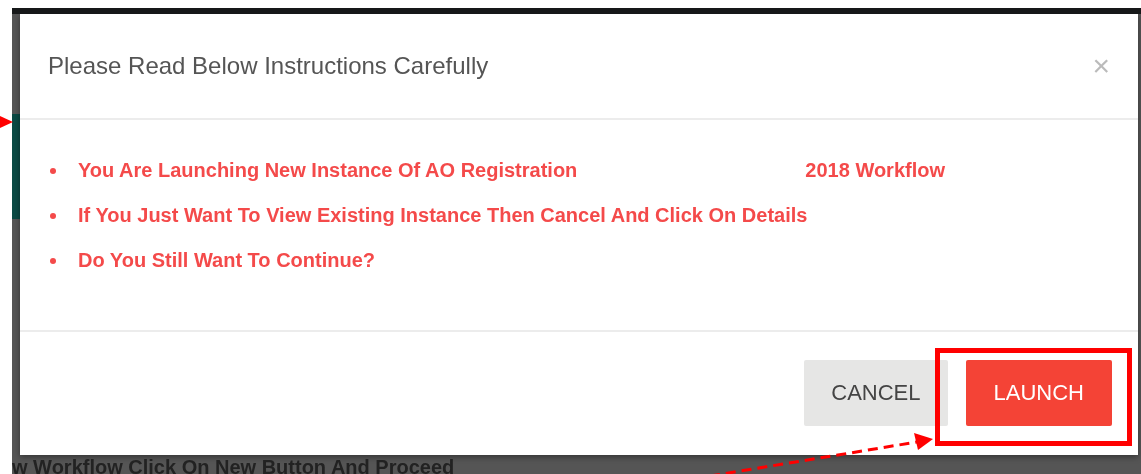 The height and width of the screenshot is (474, 1141). Describe the element at coordinates (443, 215) in the screenshot. I see `instruction-text: If You Just Want To View Existing Instance Then Cancel And Click On Details` at that location.